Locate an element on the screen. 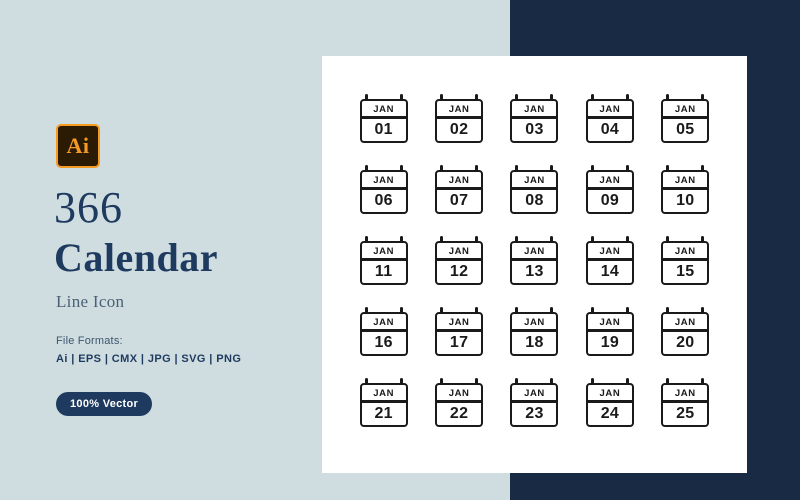  calendar-icon: JAN 03 is located at coordinates (534, 119).